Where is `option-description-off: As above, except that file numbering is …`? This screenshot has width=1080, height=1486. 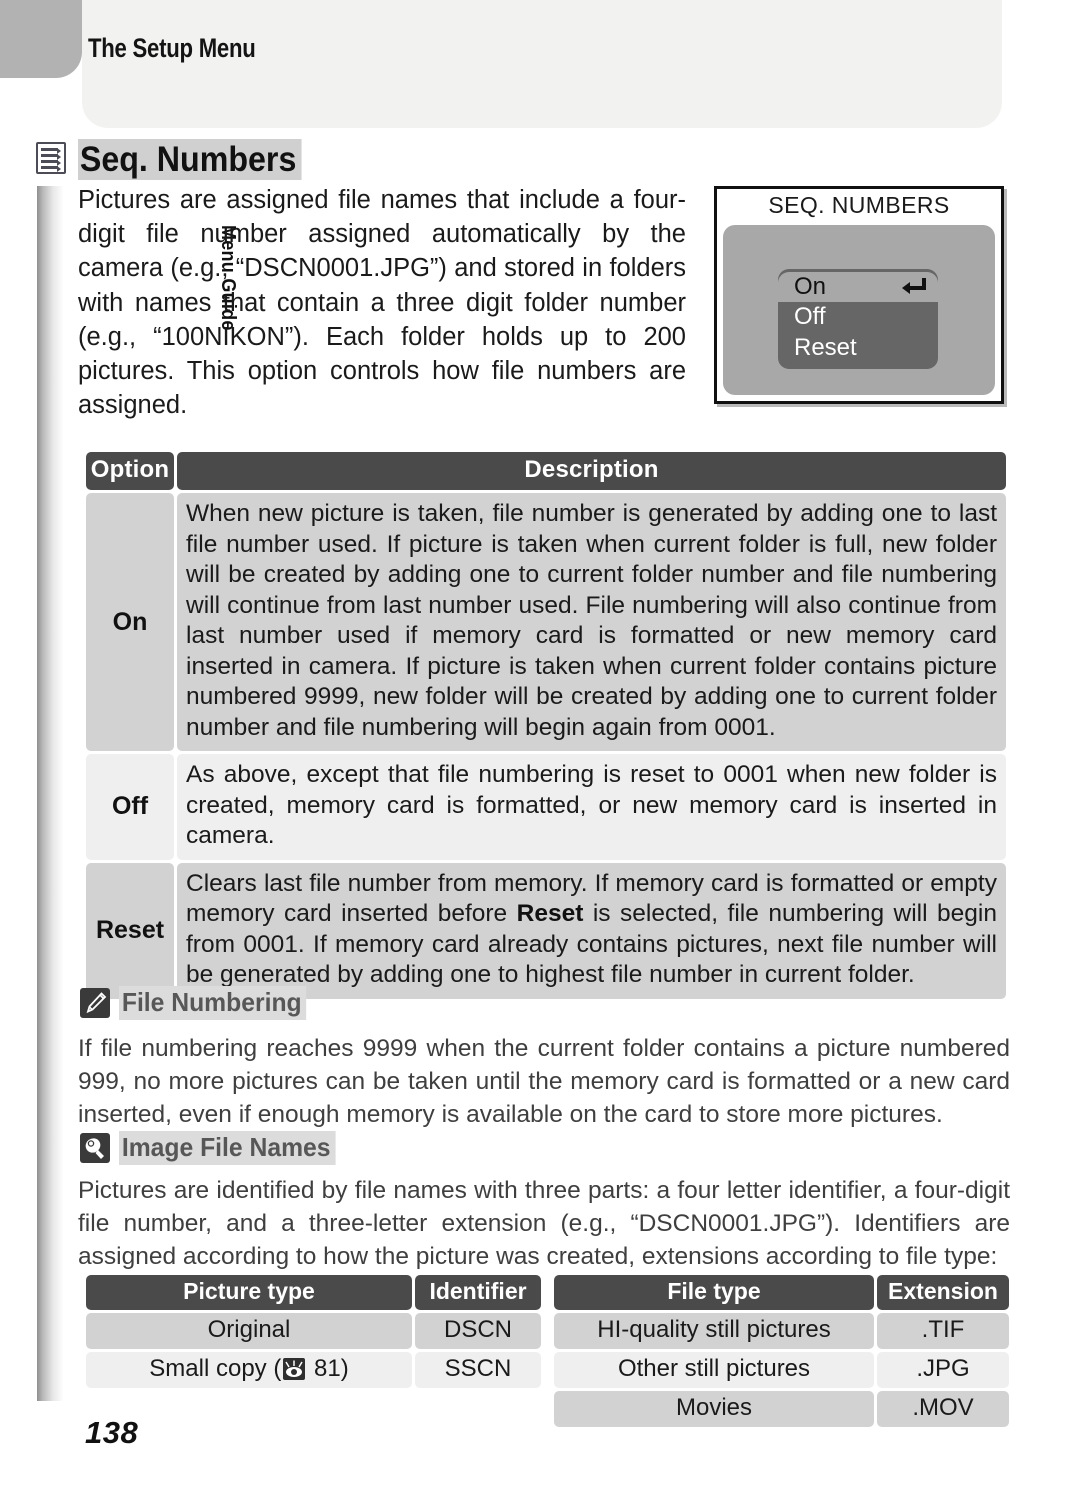 option-description-off: As above, except that file numbering is … is located at coordinates (591, 807).